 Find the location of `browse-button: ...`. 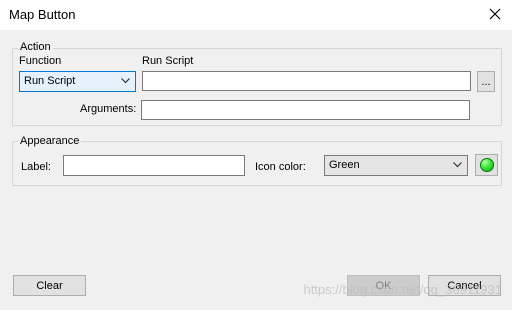

browse-button: ... is located at coordinates (486, 81).